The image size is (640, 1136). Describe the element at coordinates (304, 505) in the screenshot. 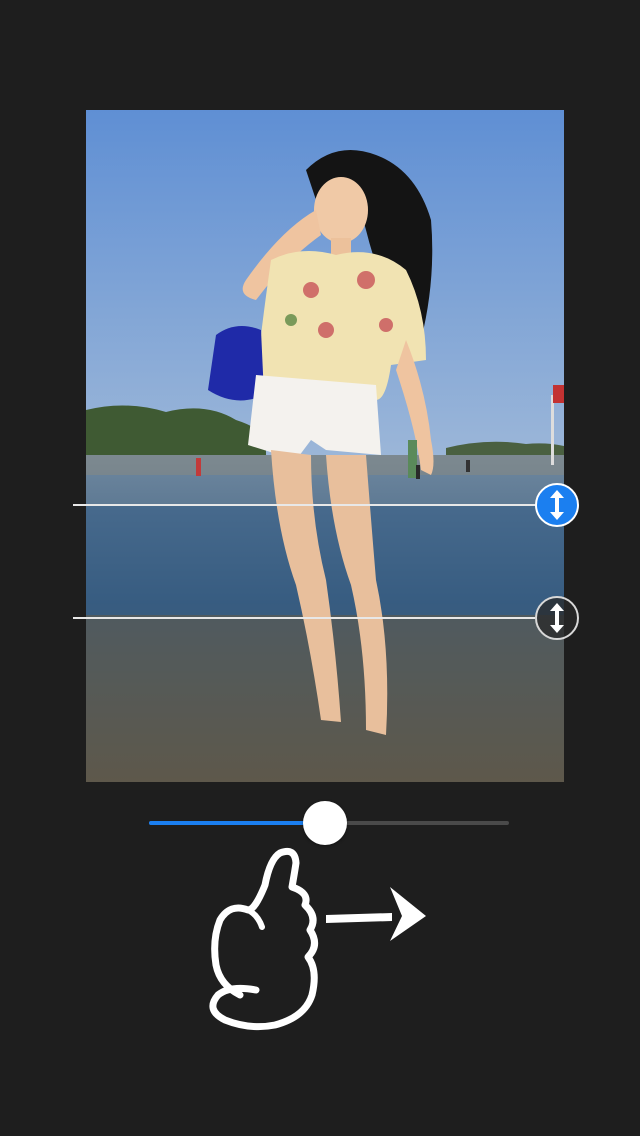

I see `top-guide-line` at that location.